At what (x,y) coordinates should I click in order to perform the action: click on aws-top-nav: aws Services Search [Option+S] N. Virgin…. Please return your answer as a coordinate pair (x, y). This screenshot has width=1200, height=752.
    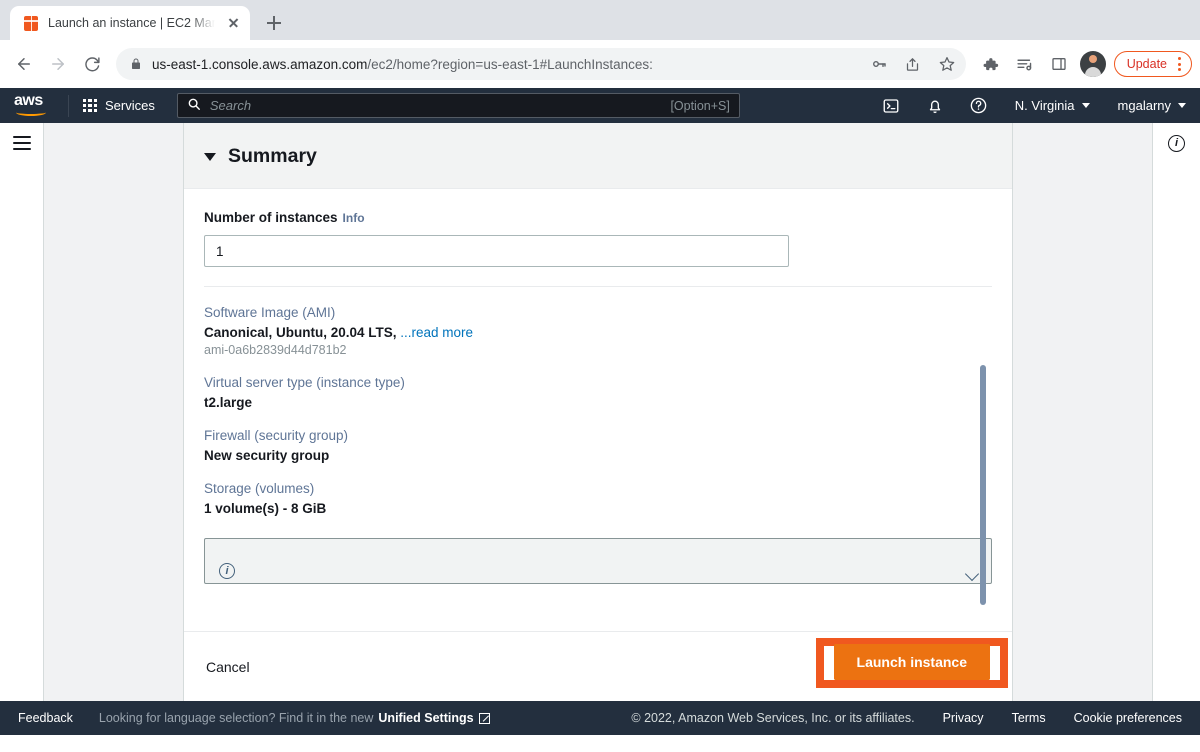
    Looking at the image, I should click on (600, 105).